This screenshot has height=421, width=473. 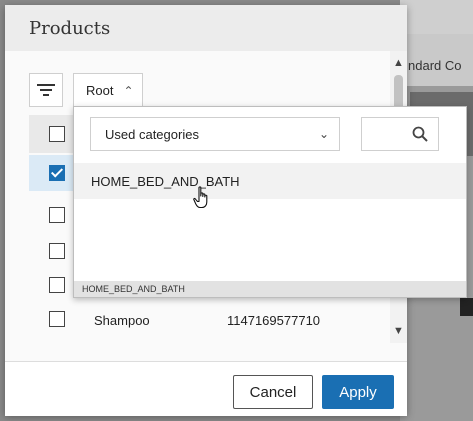 I want to click on category-search-input, so click(x=400, y=134).